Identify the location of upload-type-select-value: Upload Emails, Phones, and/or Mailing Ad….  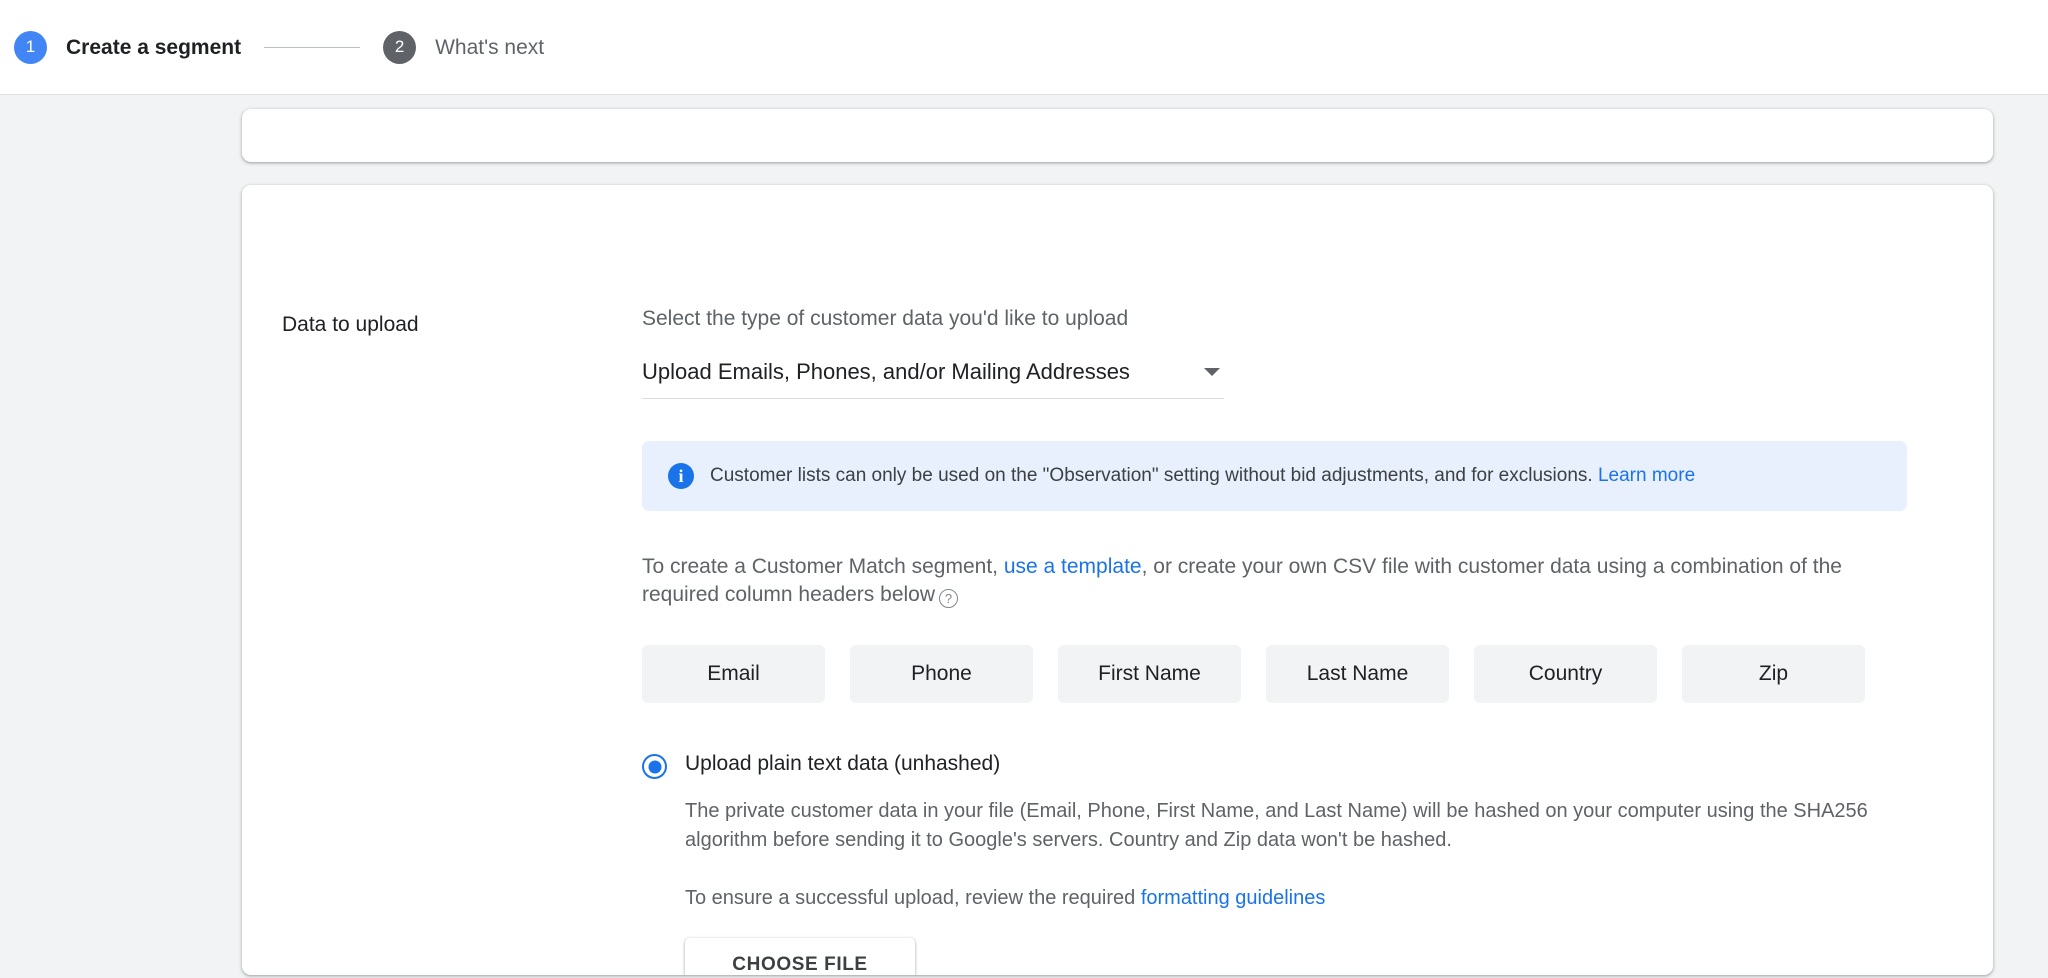
(886, 372).